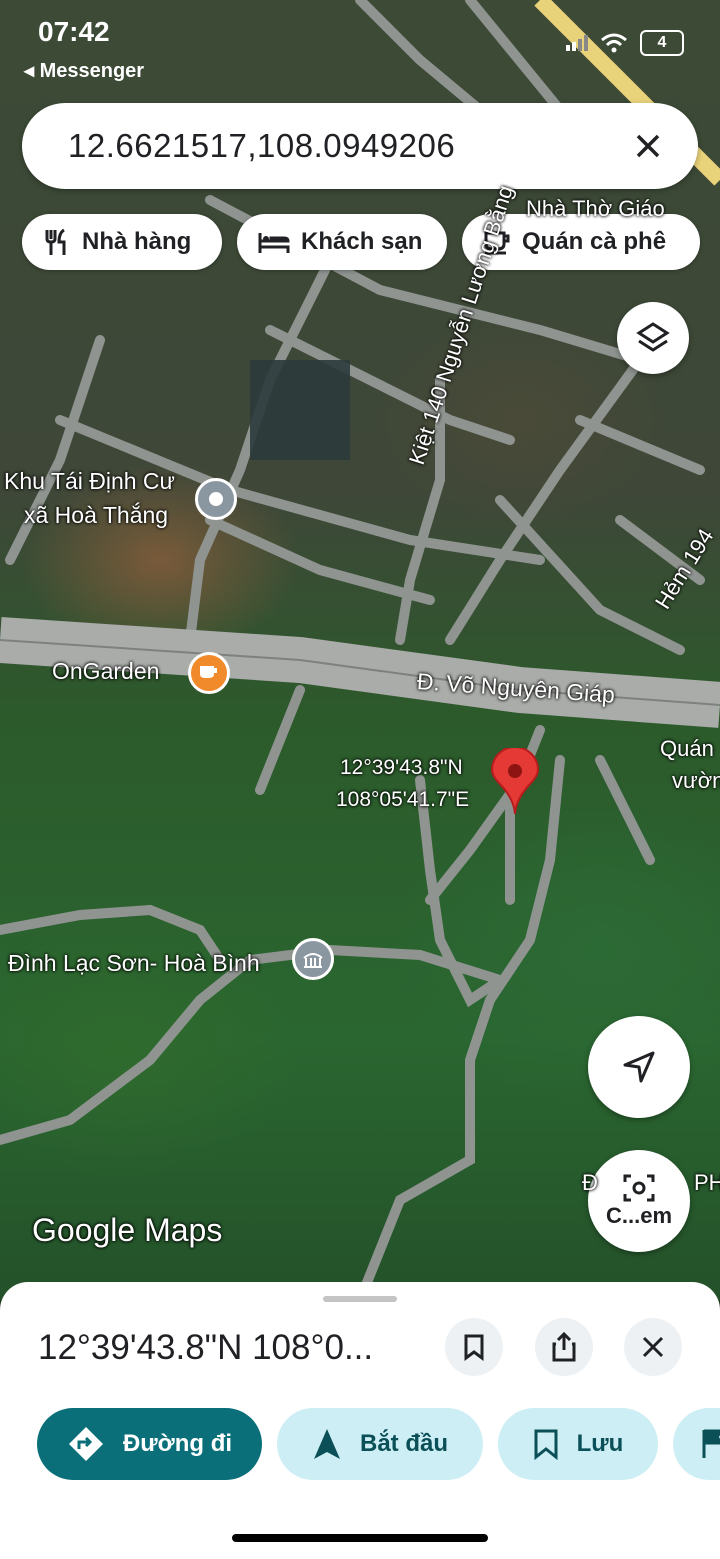 Image resolution: width=720 pixels, height=1559 pixels. Describe the element at coordinates (134, 963) in the screenshot. I see `label-dinh-lac-son: Đình Lạc Sơn- Hoà Bình` at that location.